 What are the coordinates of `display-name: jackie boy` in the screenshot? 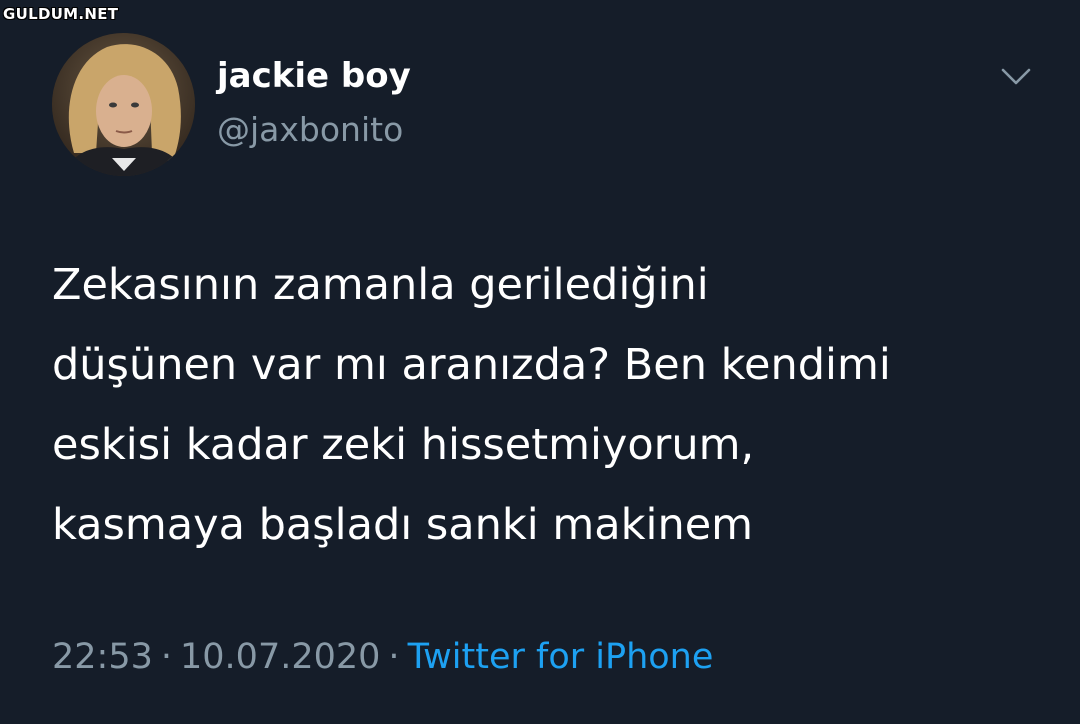 It's located at (314, 76).